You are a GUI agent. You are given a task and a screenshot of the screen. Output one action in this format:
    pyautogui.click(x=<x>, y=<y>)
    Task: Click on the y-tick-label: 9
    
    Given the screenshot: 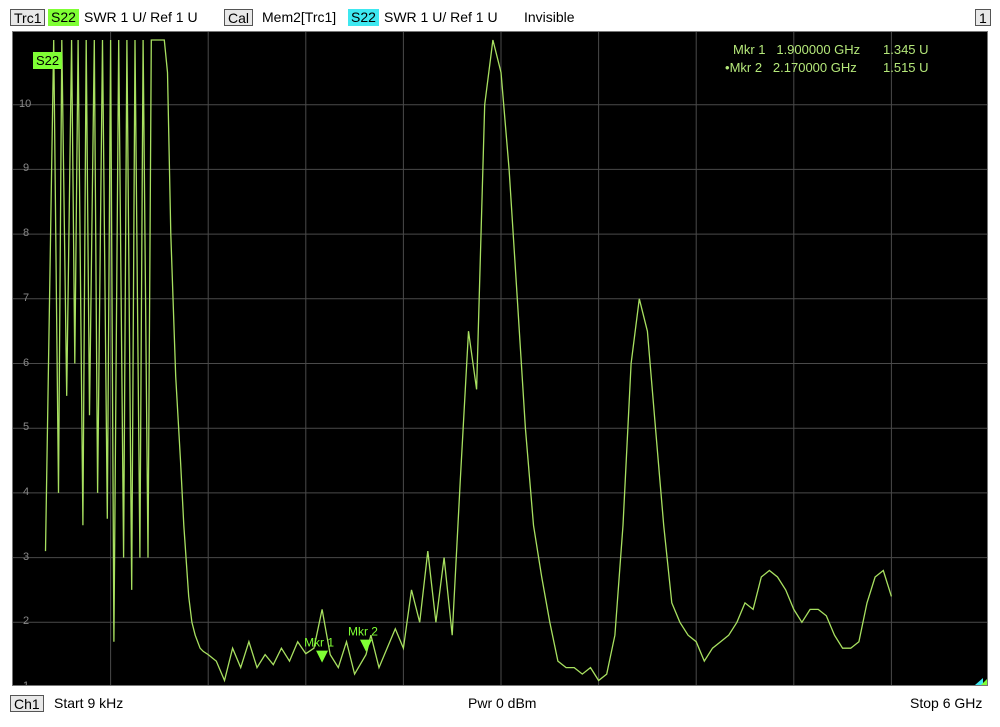 What is the action you would take?
    pyautogui.click(x=26, y=168)
    